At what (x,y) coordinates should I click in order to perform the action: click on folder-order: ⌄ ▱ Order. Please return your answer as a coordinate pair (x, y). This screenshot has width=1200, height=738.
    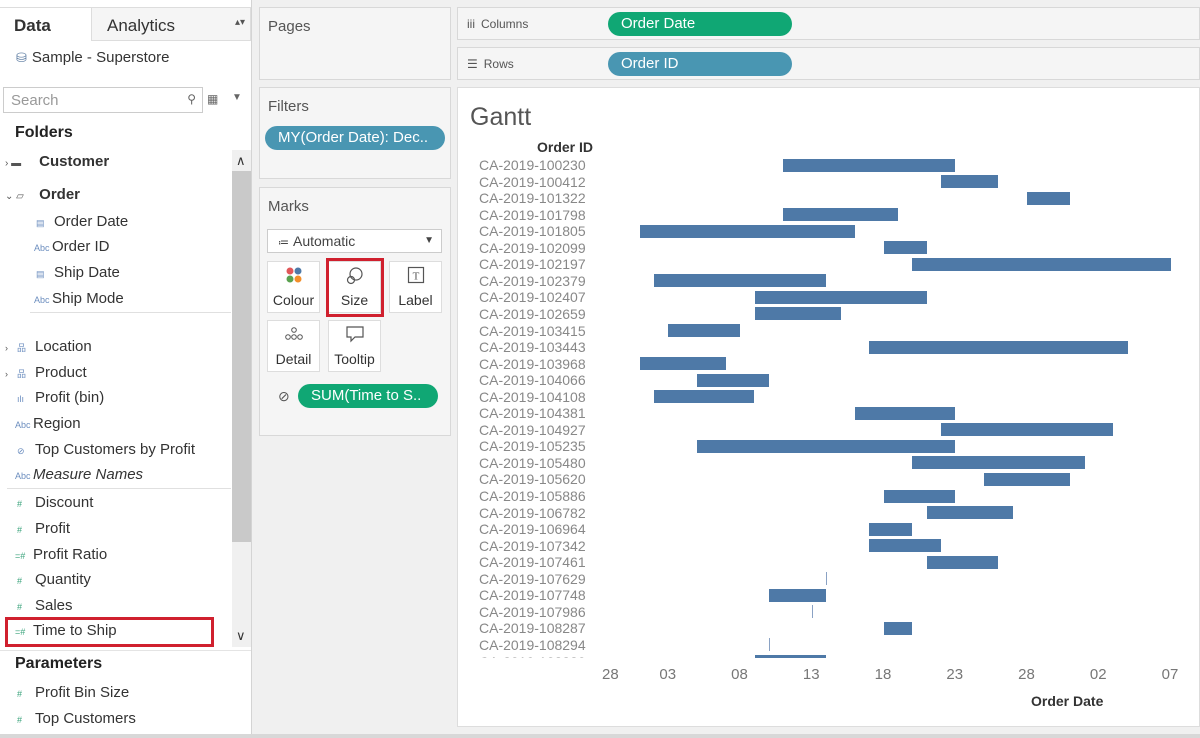
    Looking at the image, I should click on (42, 195).